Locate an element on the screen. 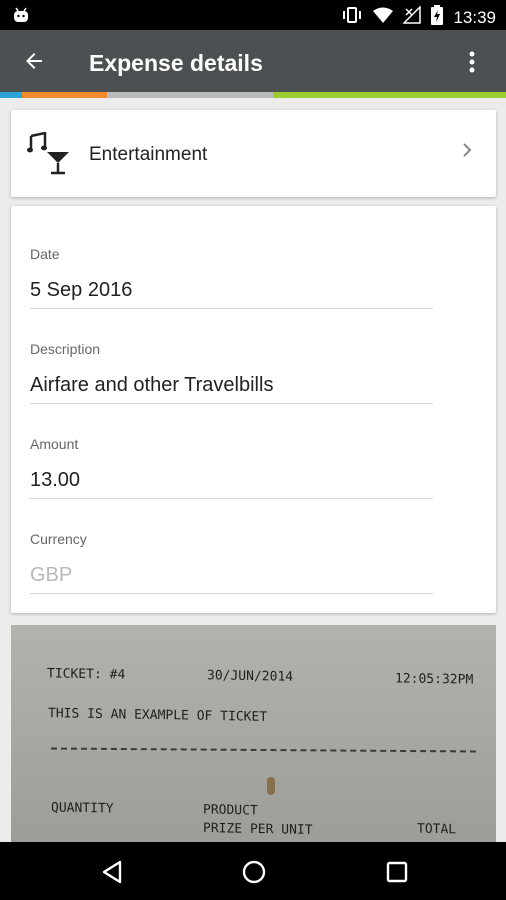 This screenshot has height=900, width=506. amount-label: Amount is located at coordinates (54, 444).